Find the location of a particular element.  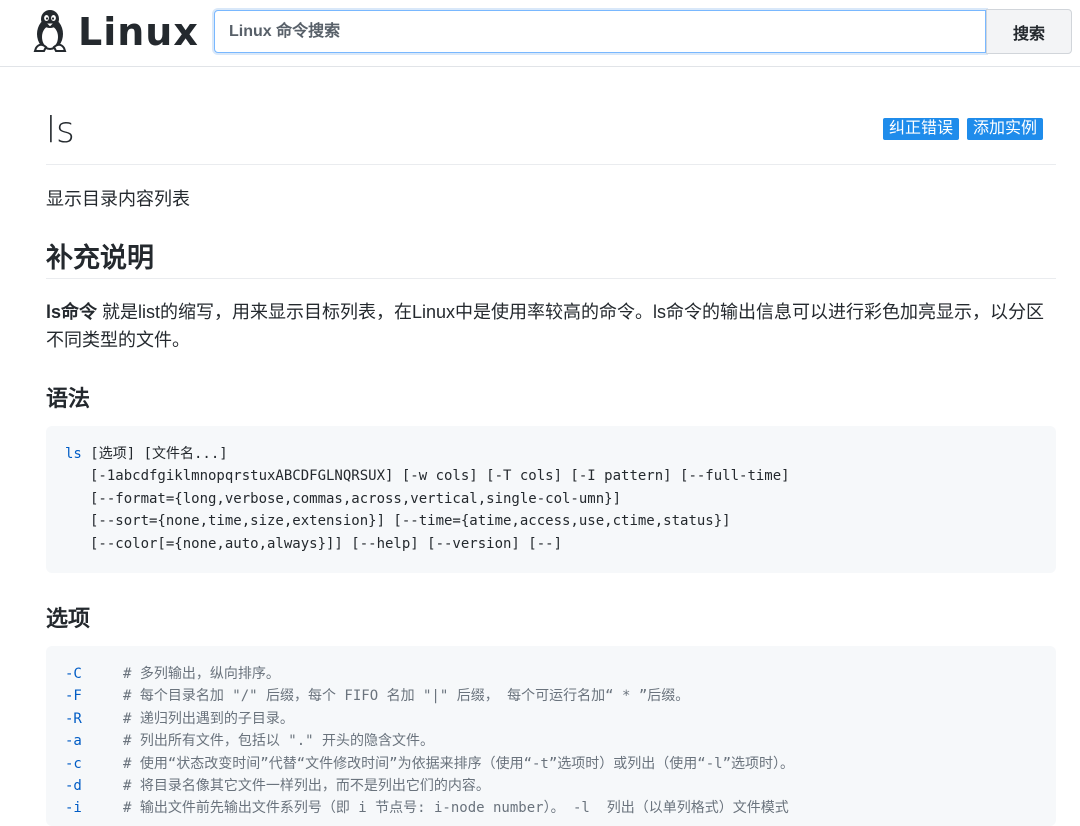

option-comment: # 列出所有文件，包括以 "." 开头的隐含文件。 is located at coordinates (278, 741).